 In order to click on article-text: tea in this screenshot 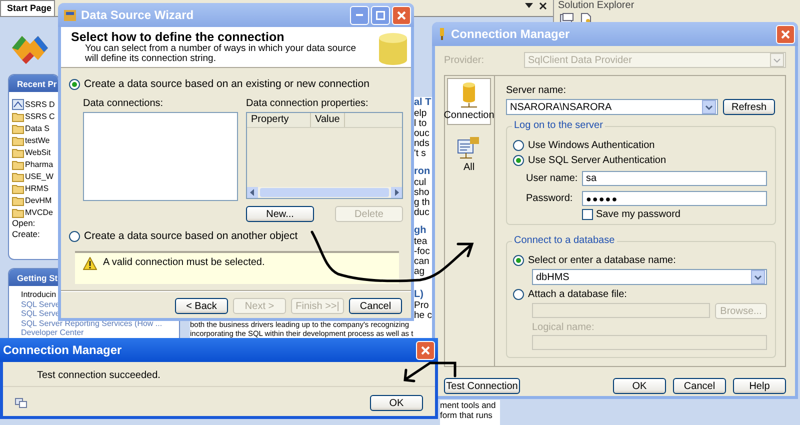, I will do `click(421, 241)`.